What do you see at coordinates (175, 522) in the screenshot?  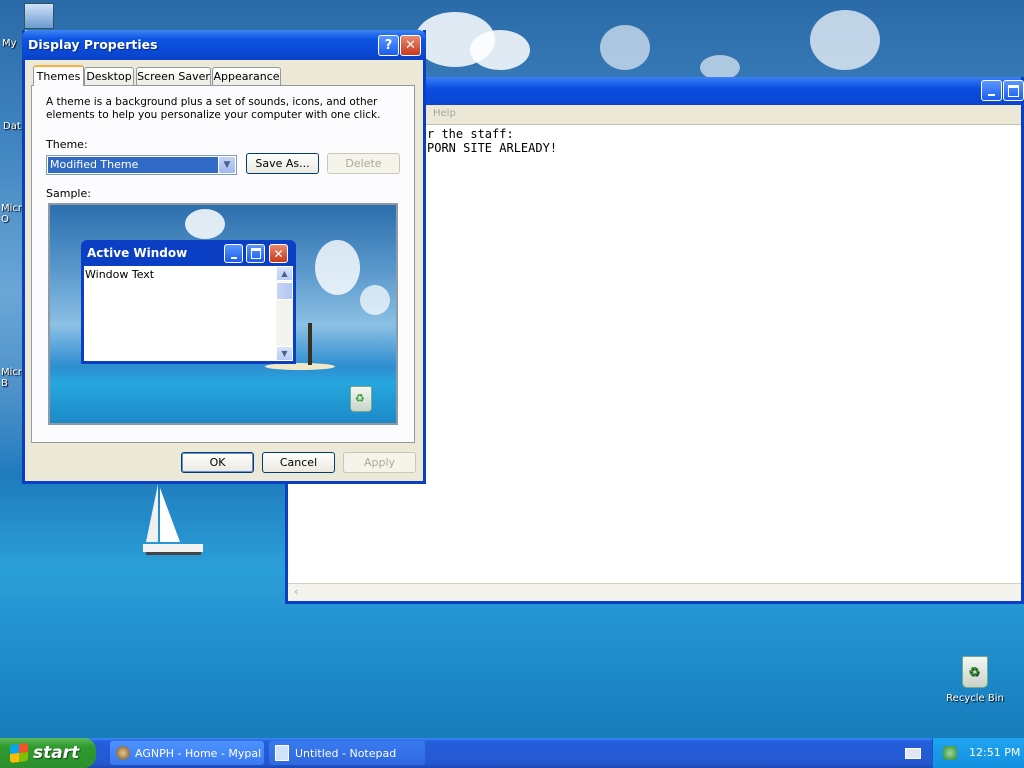 I see `sailboat-image` at bounding box center [175, 522].